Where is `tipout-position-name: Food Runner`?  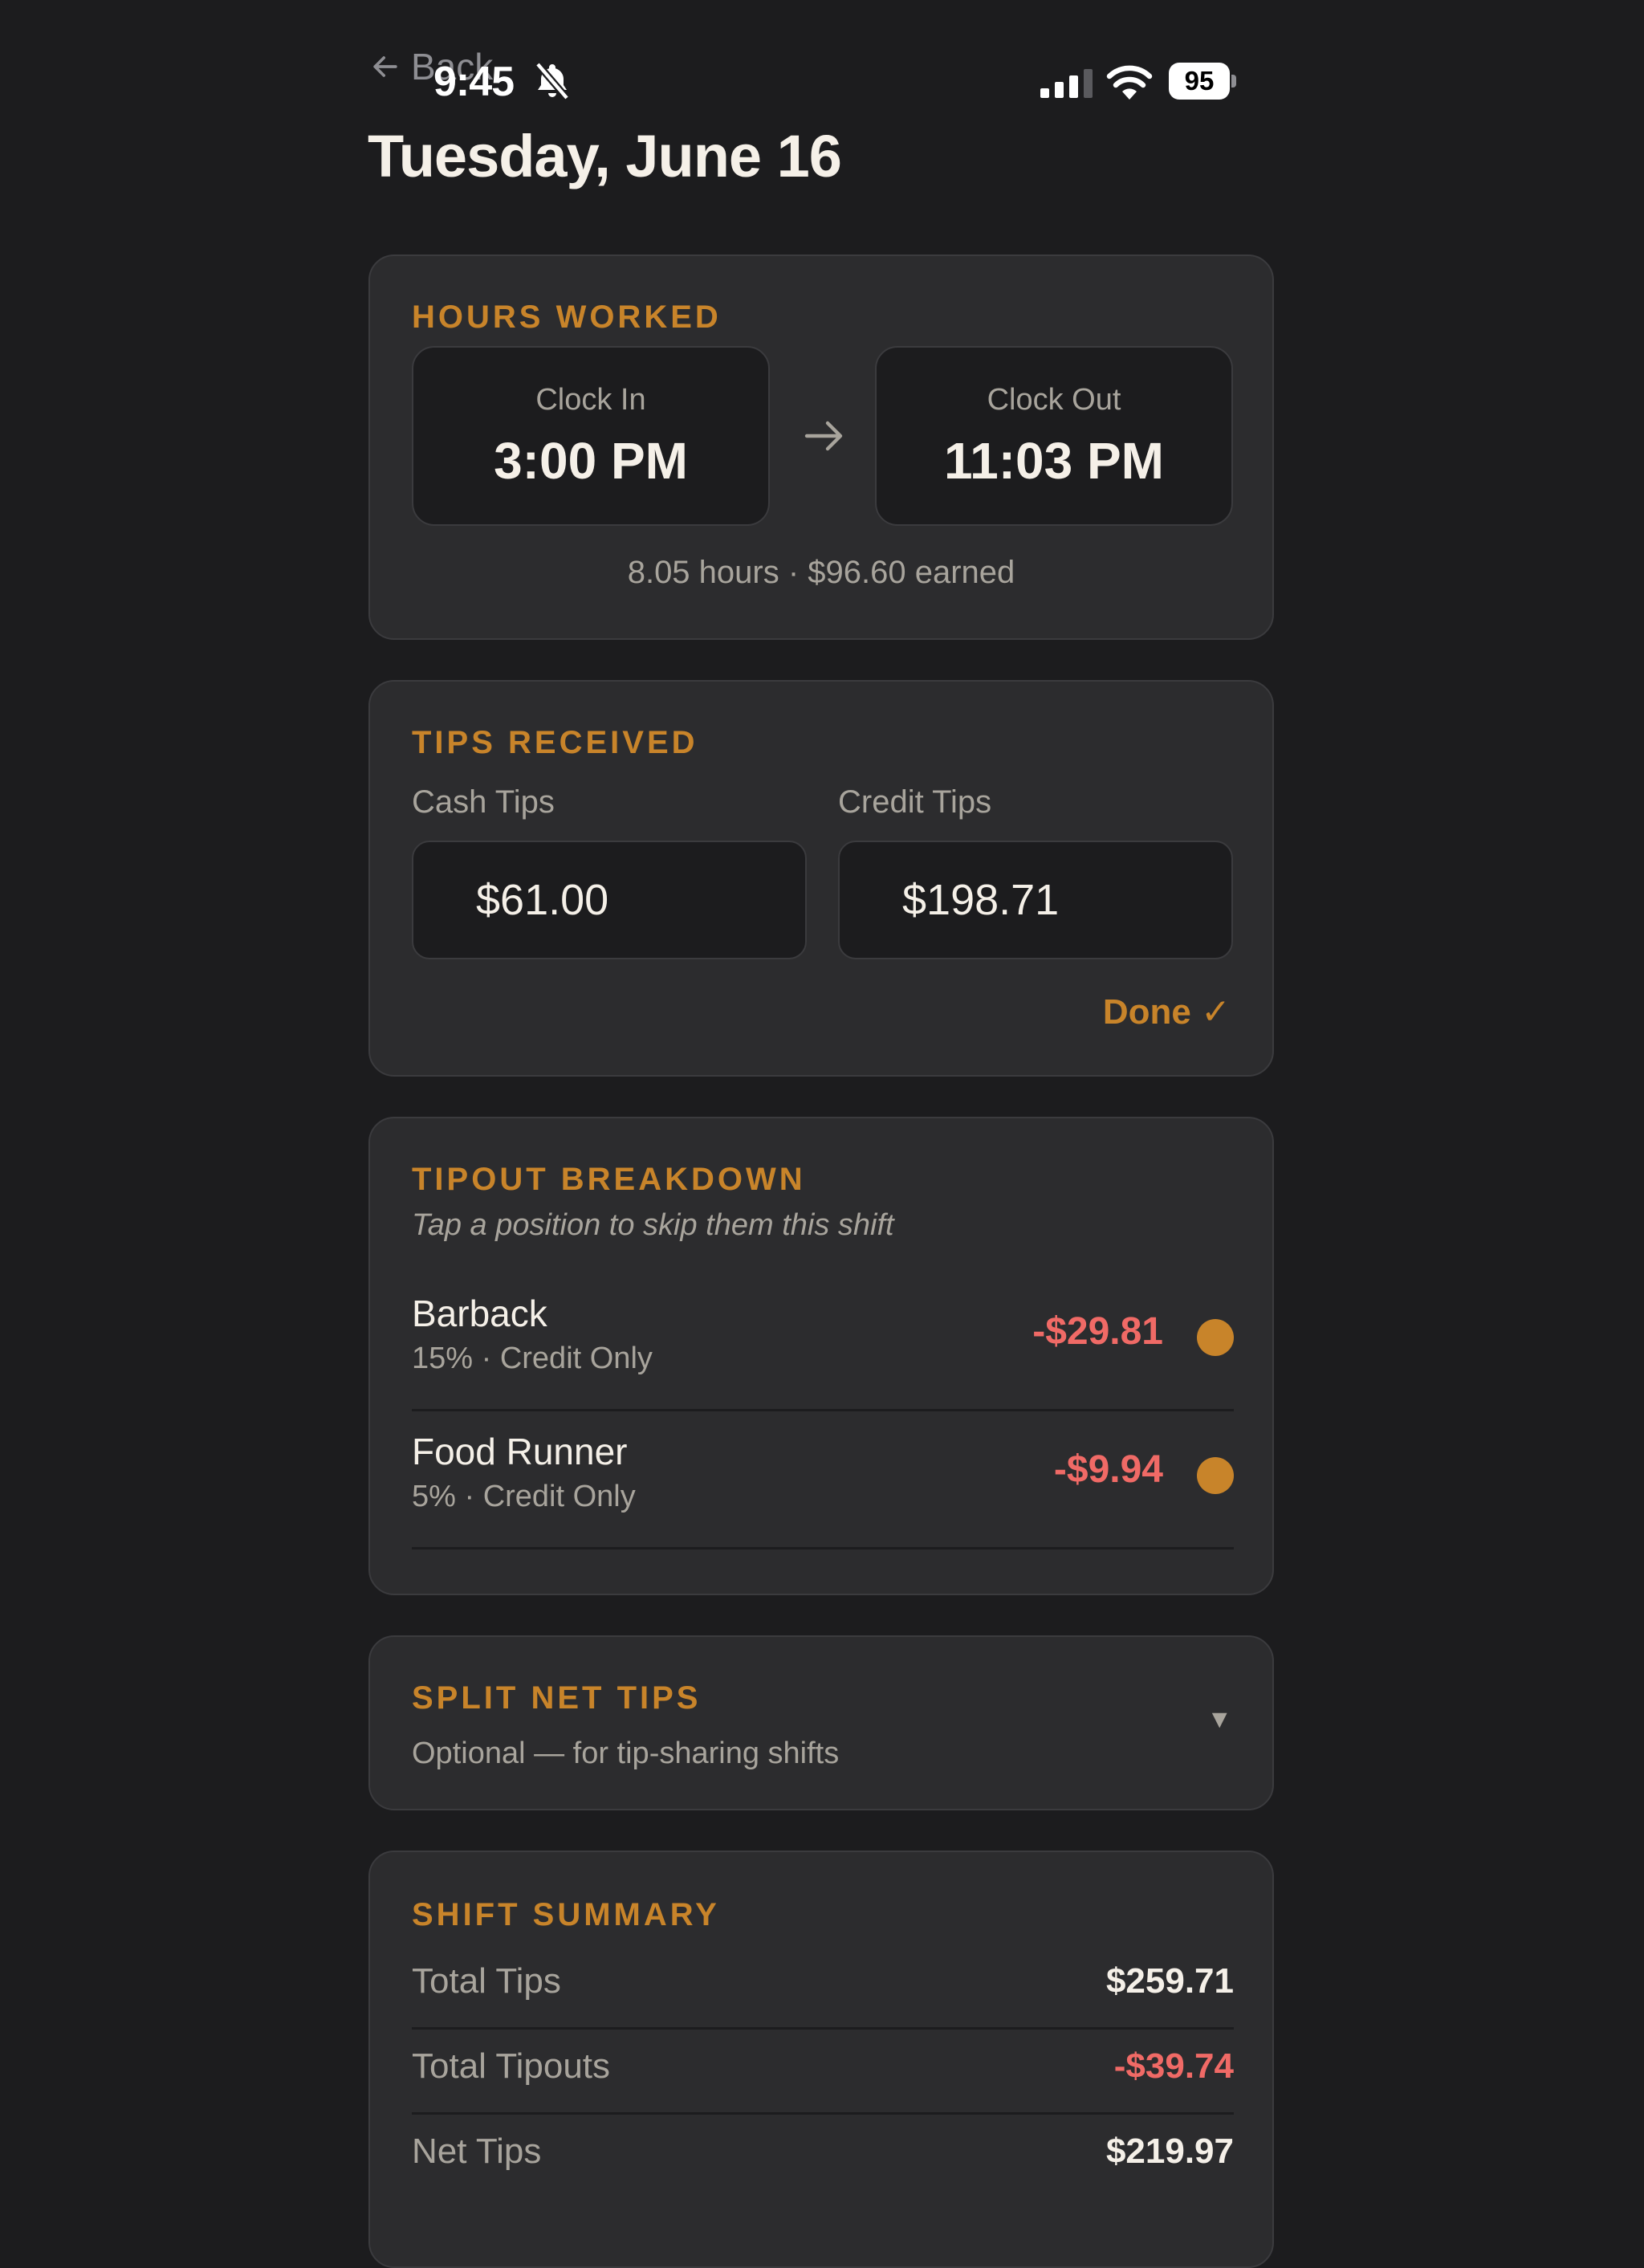 tipout-position-name: Food Runner is located at coordinates (520, 1451).